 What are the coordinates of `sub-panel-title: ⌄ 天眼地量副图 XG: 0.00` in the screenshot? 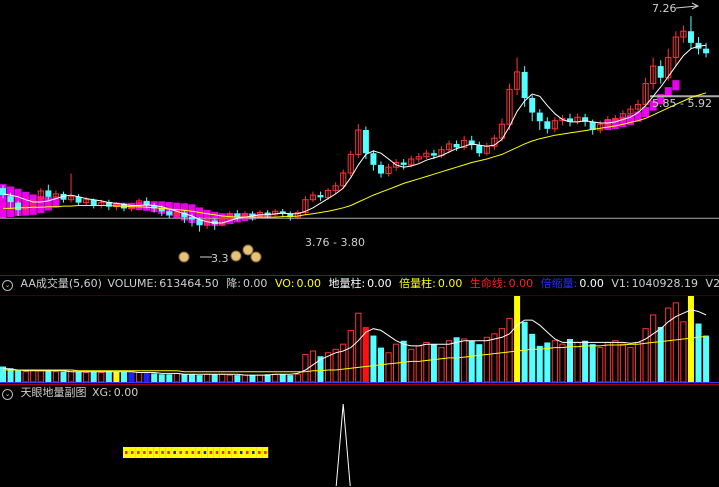 It's located at (72, 393).